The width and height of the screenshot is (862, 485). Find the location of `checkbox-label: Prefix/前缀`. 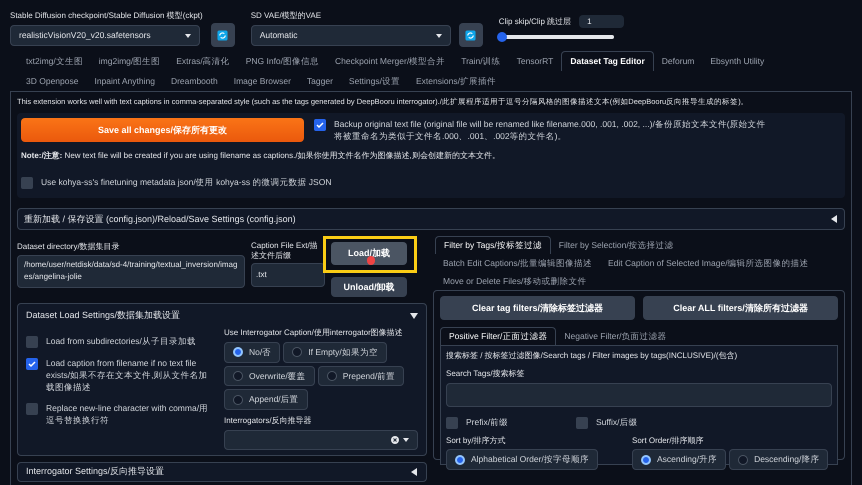

checkbox-label: Prefix/前缀 is located at coordinates (487, 422).